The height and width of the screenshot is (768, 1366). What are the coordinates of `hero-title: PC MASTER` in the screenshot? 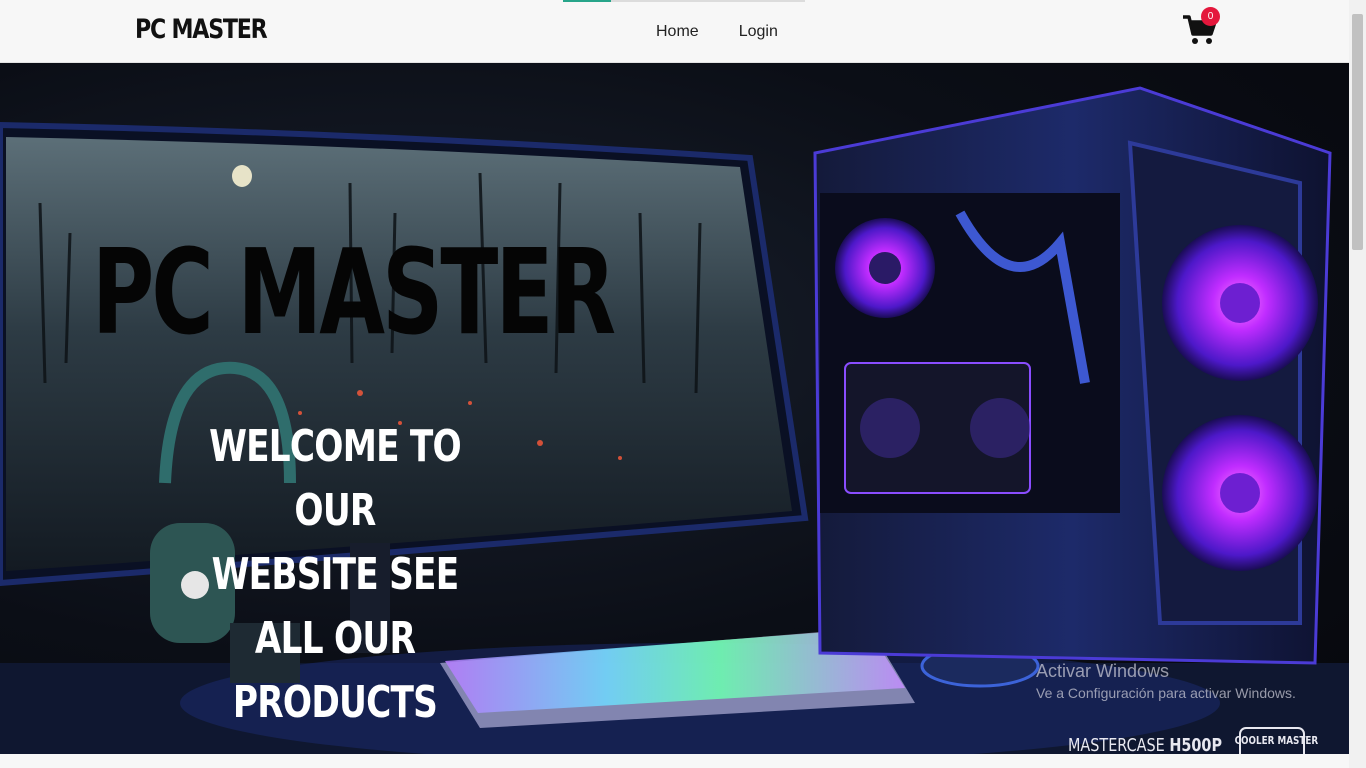 It's located at (354, 292).